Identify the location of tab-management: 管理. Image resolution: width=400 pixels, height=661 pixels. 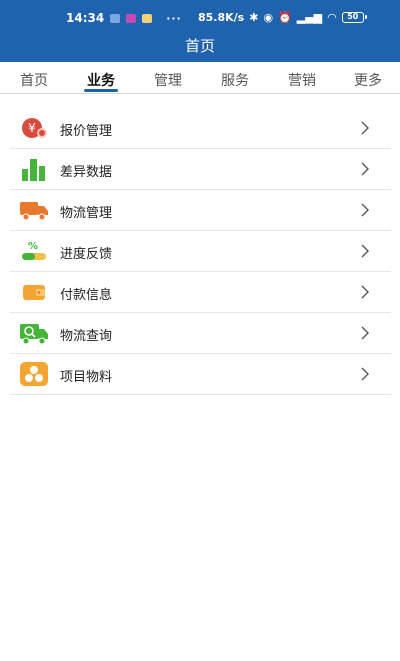
(168, 80).